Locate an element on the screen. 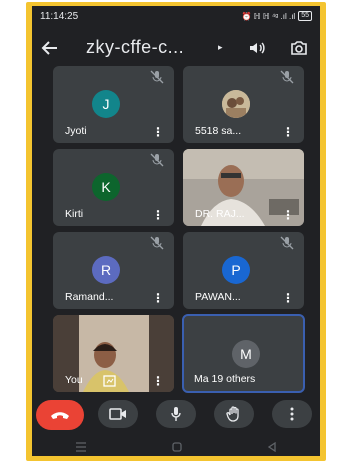 This screenshot has width=337, height=463. status-indicators: ⏰ ℍ ℍ ⁴ᵍ .ıl .ıl 55 is located at coordinates (277, 16).